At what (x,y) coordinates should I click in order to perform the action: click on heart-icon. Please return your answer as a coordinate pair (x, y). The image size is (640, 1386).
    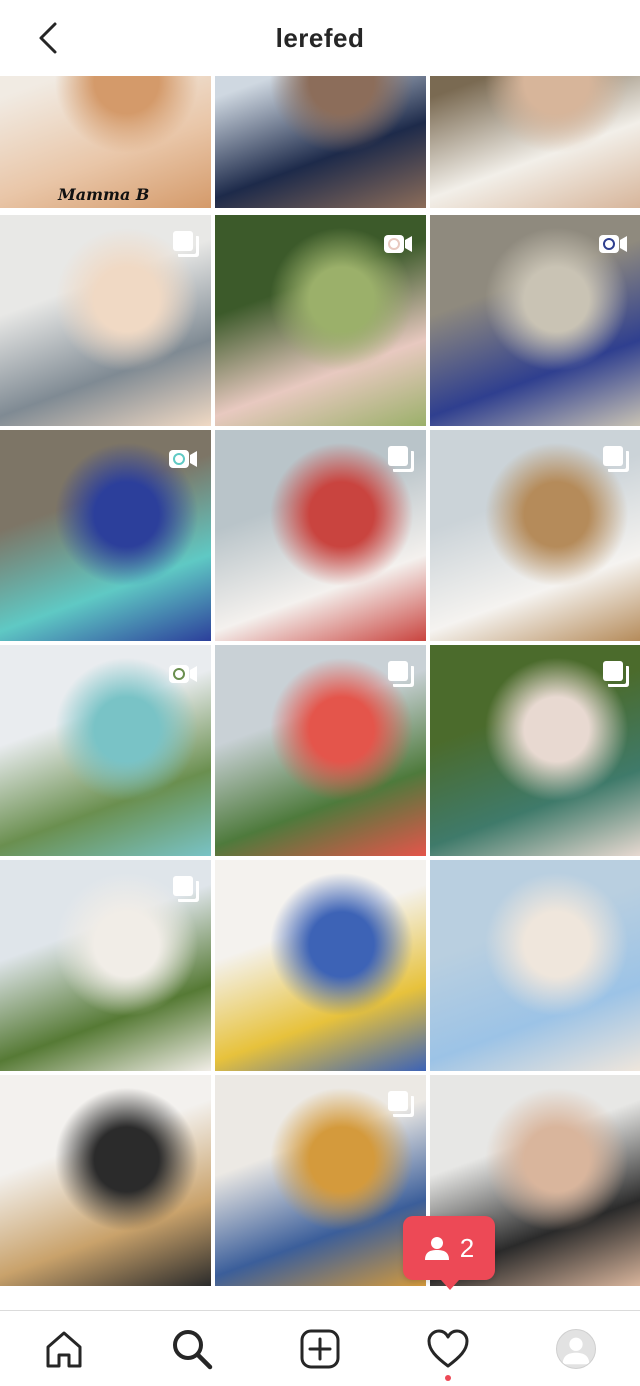
    Looking at the image, I should click on (448, 1348).